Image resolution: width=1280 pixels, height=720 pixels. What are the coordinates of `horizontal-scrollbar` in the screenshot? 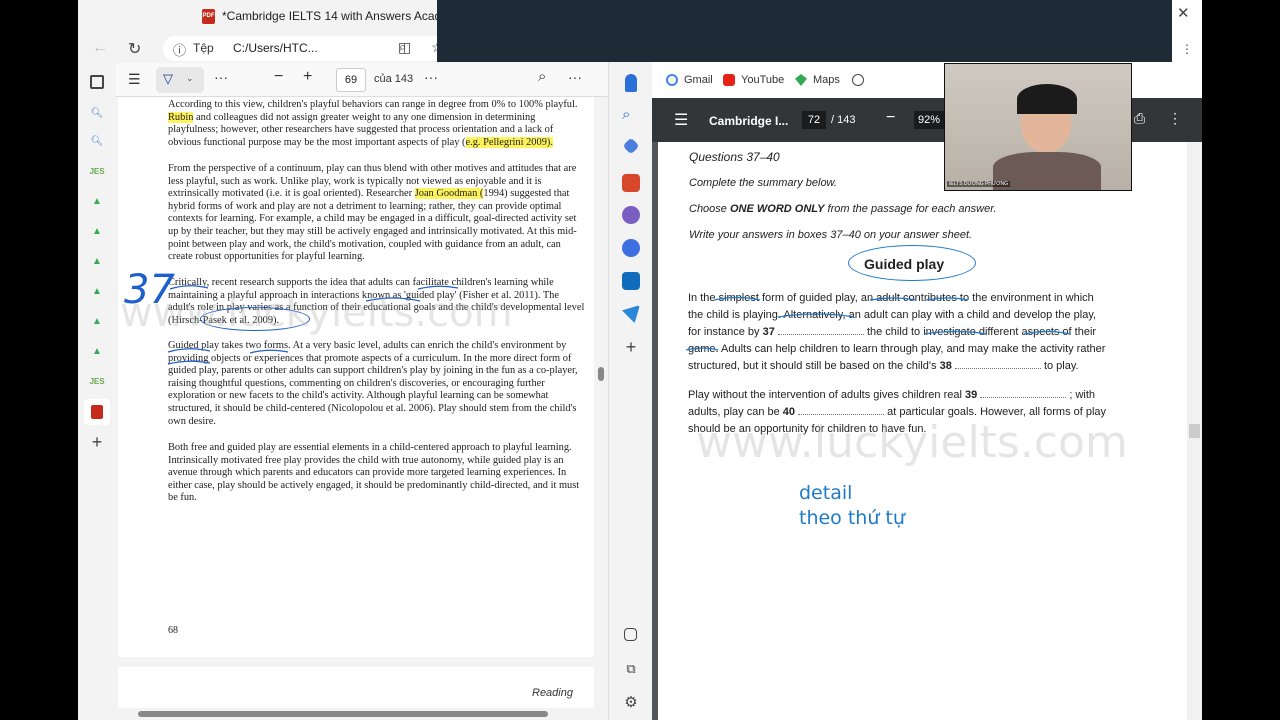 It's located at (356, 714).